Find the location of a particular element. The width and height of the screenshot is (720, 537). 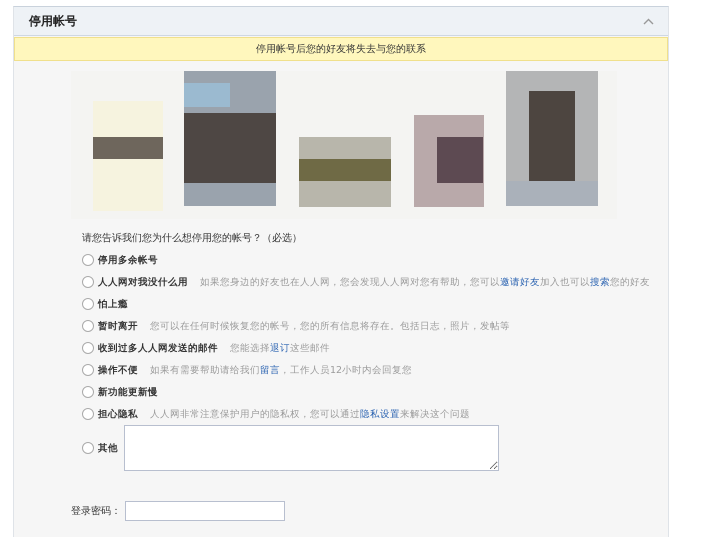

reason-label: 操作不便 is located at coordinates (118, 370).